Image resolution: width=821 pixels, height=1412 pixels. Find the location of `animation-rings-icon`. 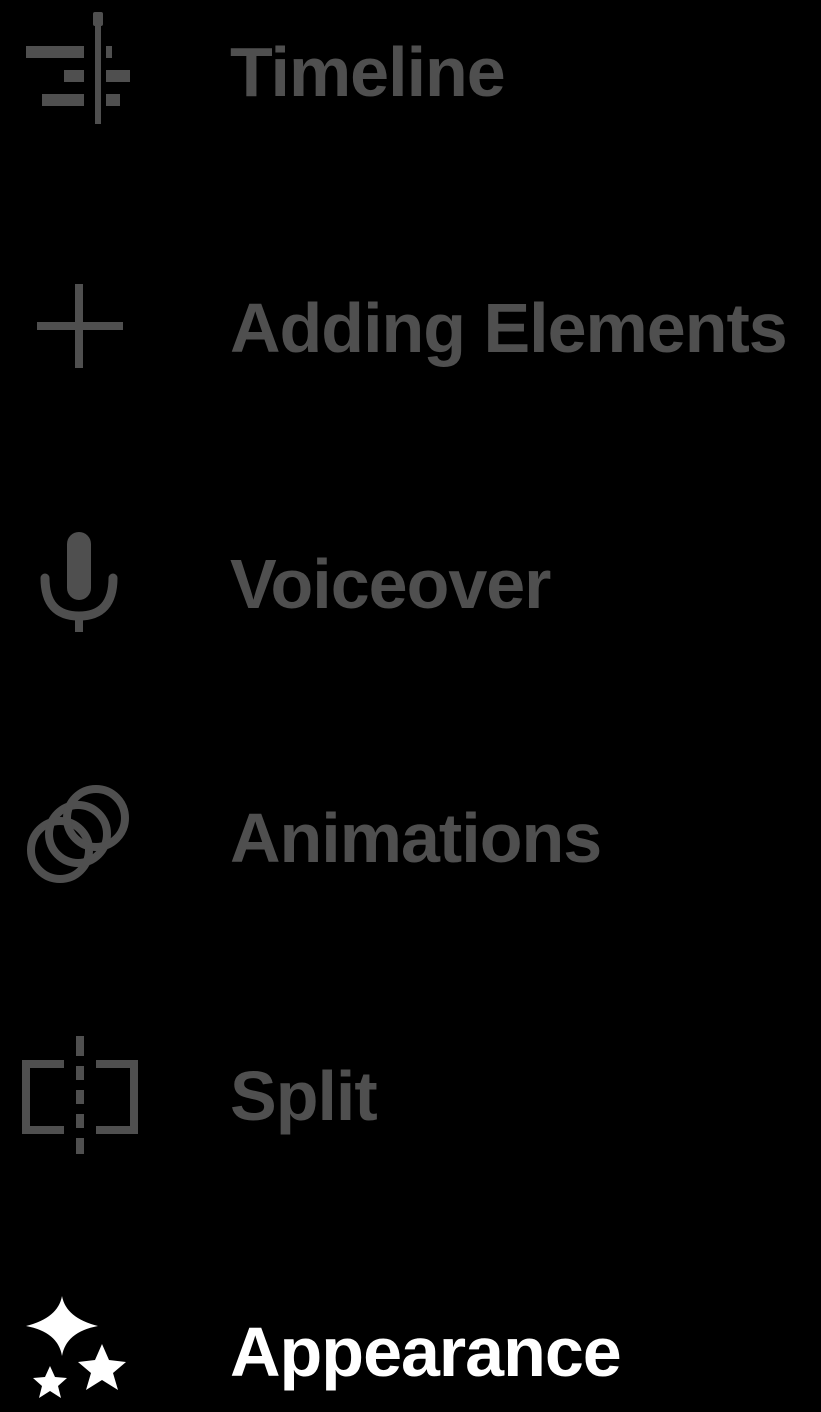

animation-rings-icon is located at coordinates (80, 838).